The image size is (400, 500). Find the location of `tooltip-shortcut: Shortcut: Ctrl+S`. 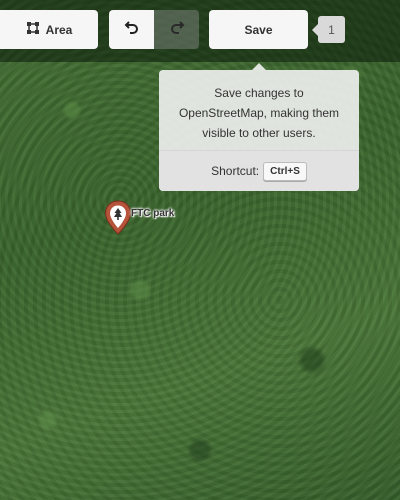

tooltip-shortcut: Shortcut: Ctrl+S is located at coordinates (259, 170).